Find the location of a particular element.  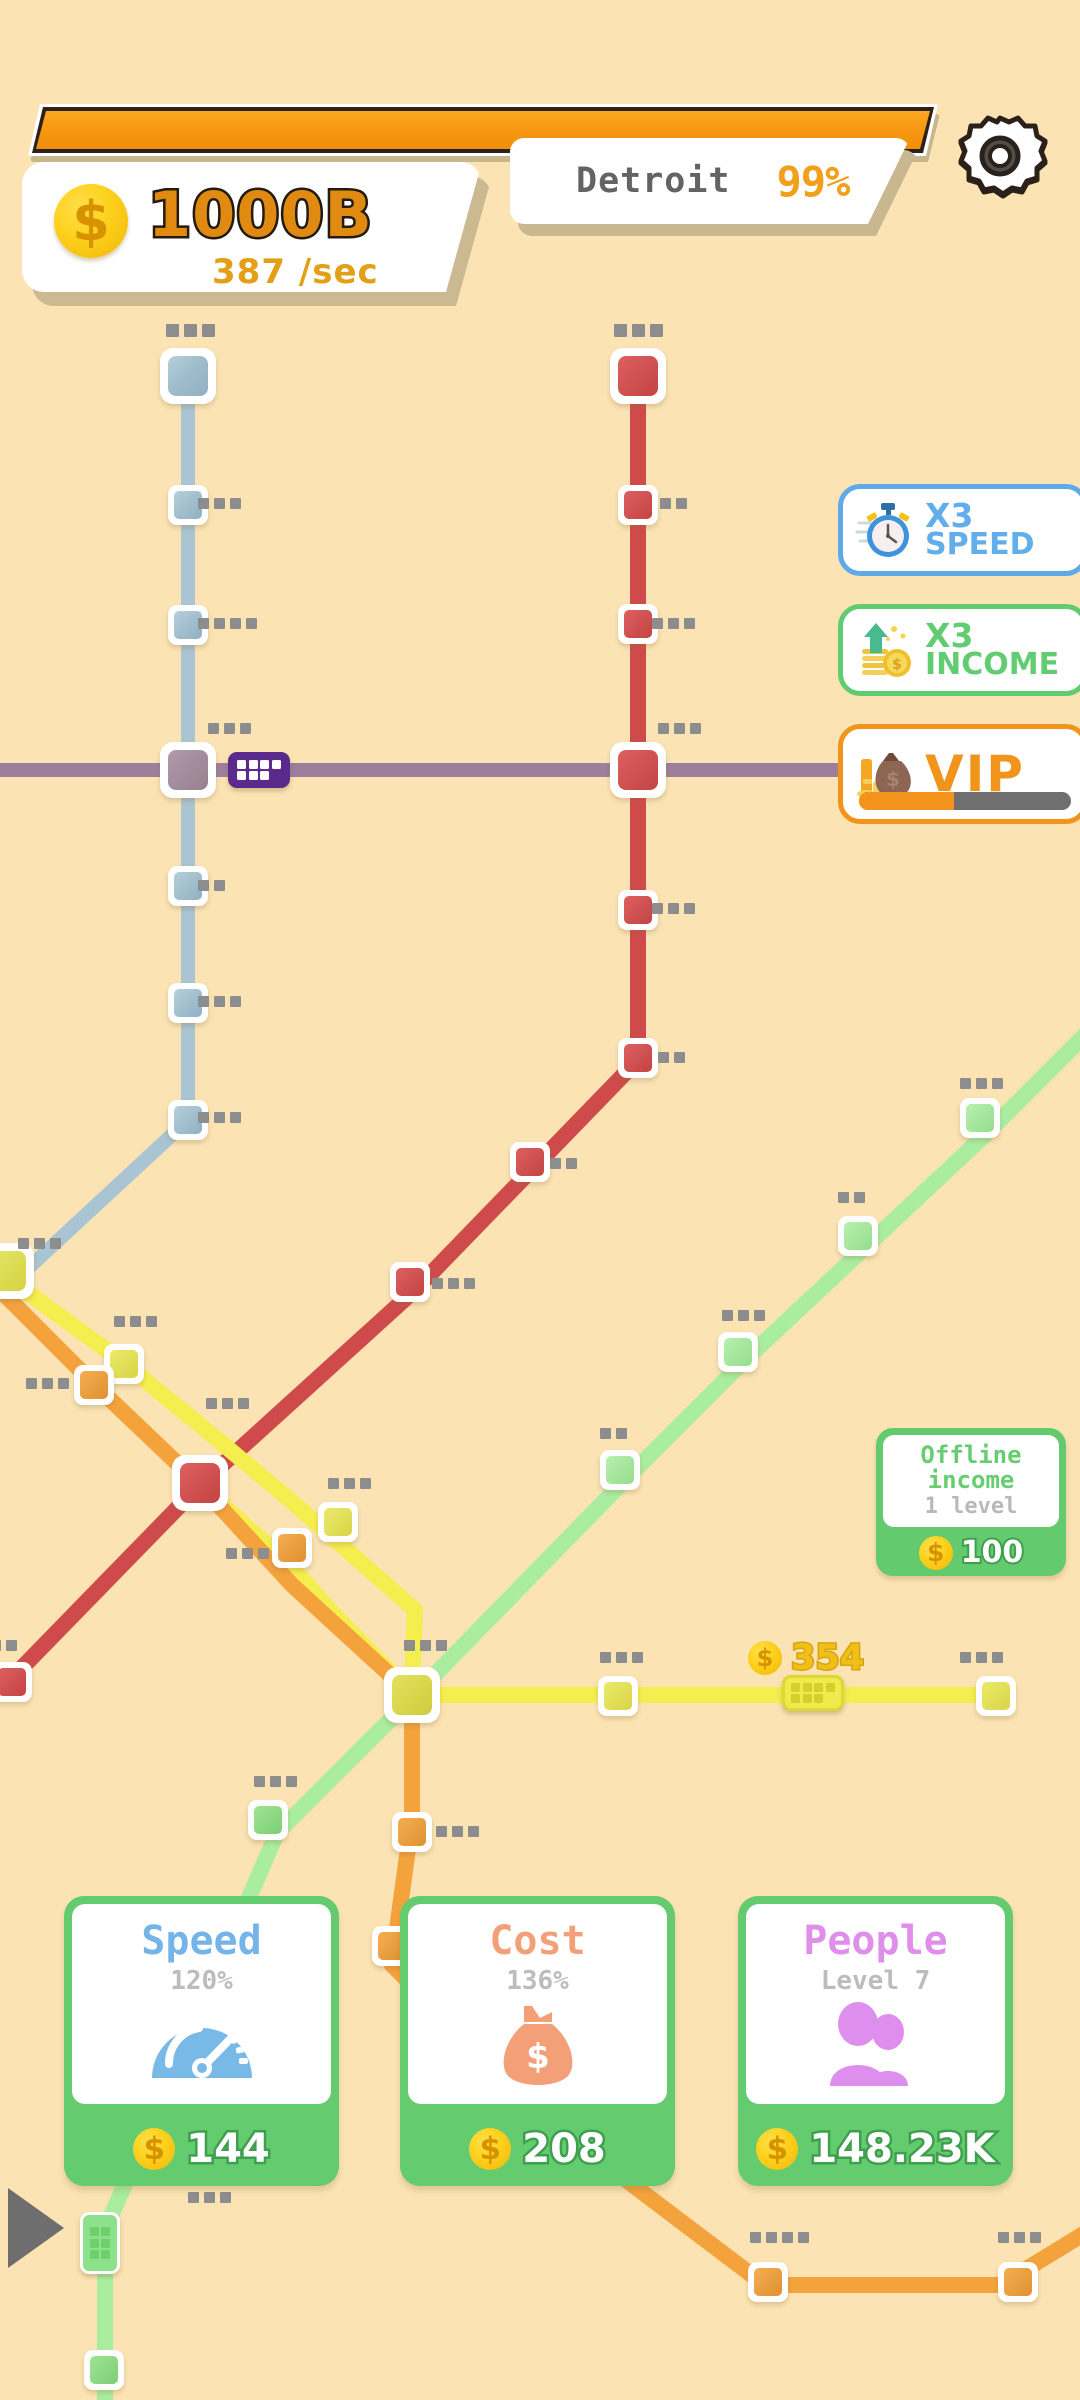

train-green is located at coordinates (100, 2243).